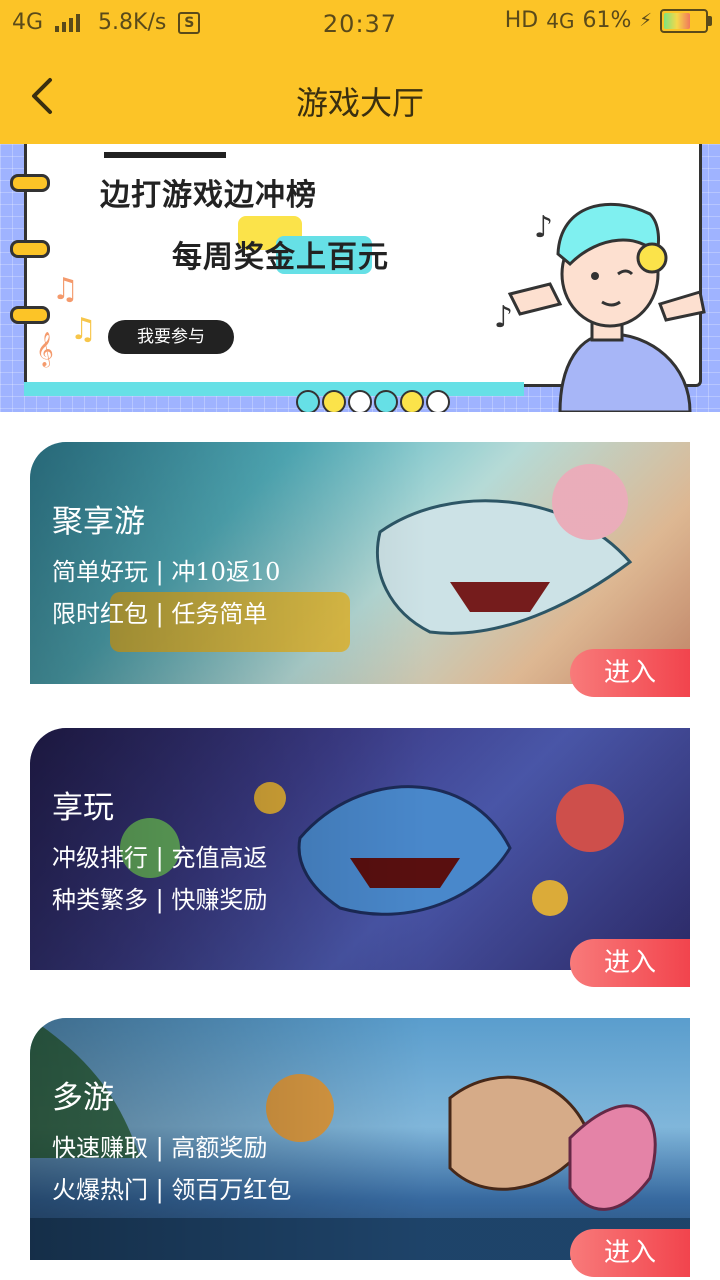 This screenshot has width=720, height=1280. Describe the element at coordinates (208, 195) in the screenshot. I see `banner-headline: 边打游戏边冲榜` at that location.